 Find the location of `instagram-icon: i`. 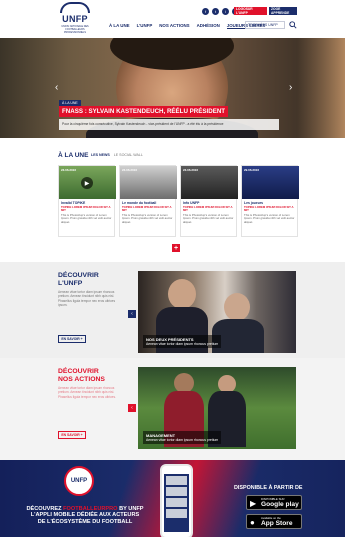

instagram-icon: i is located at coordinates (225, 11).